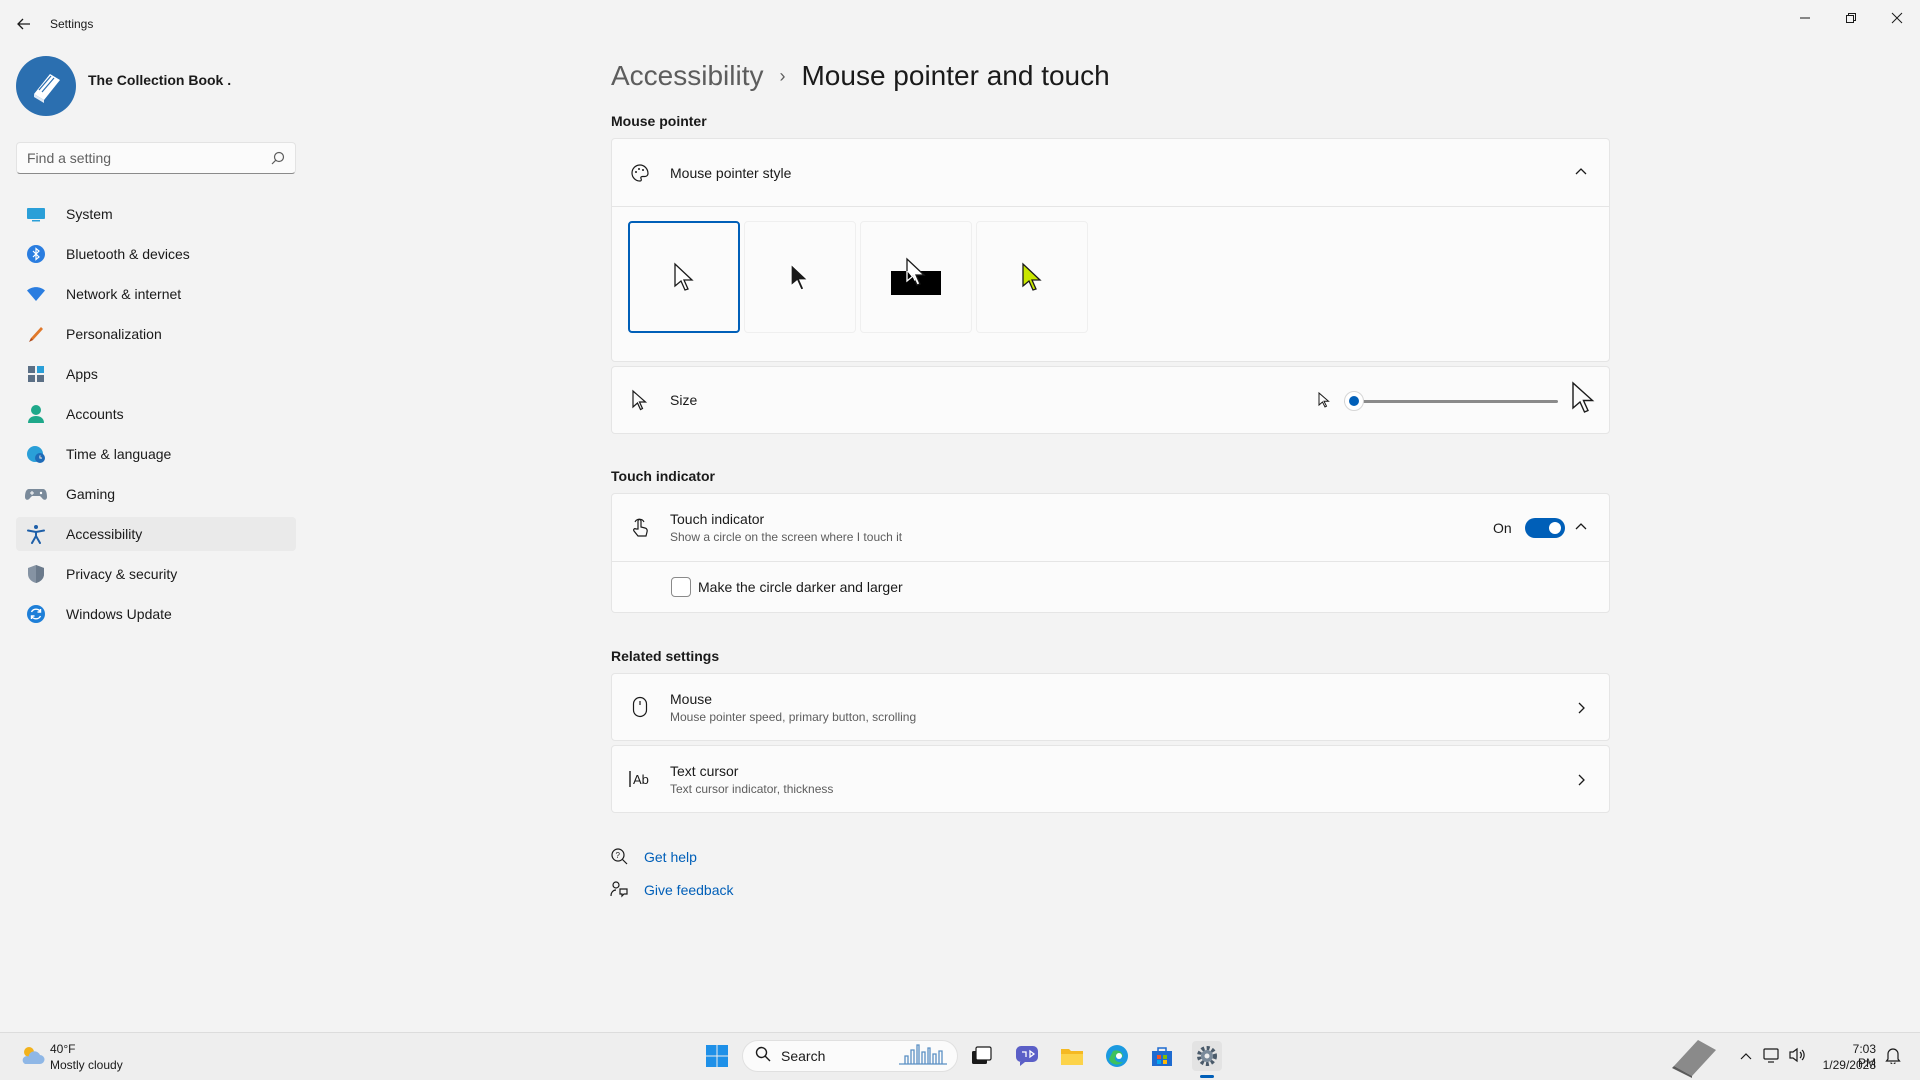 The image size is (1920, 1080). I want to click on notification-bell-icon, so click(1893, 1057).